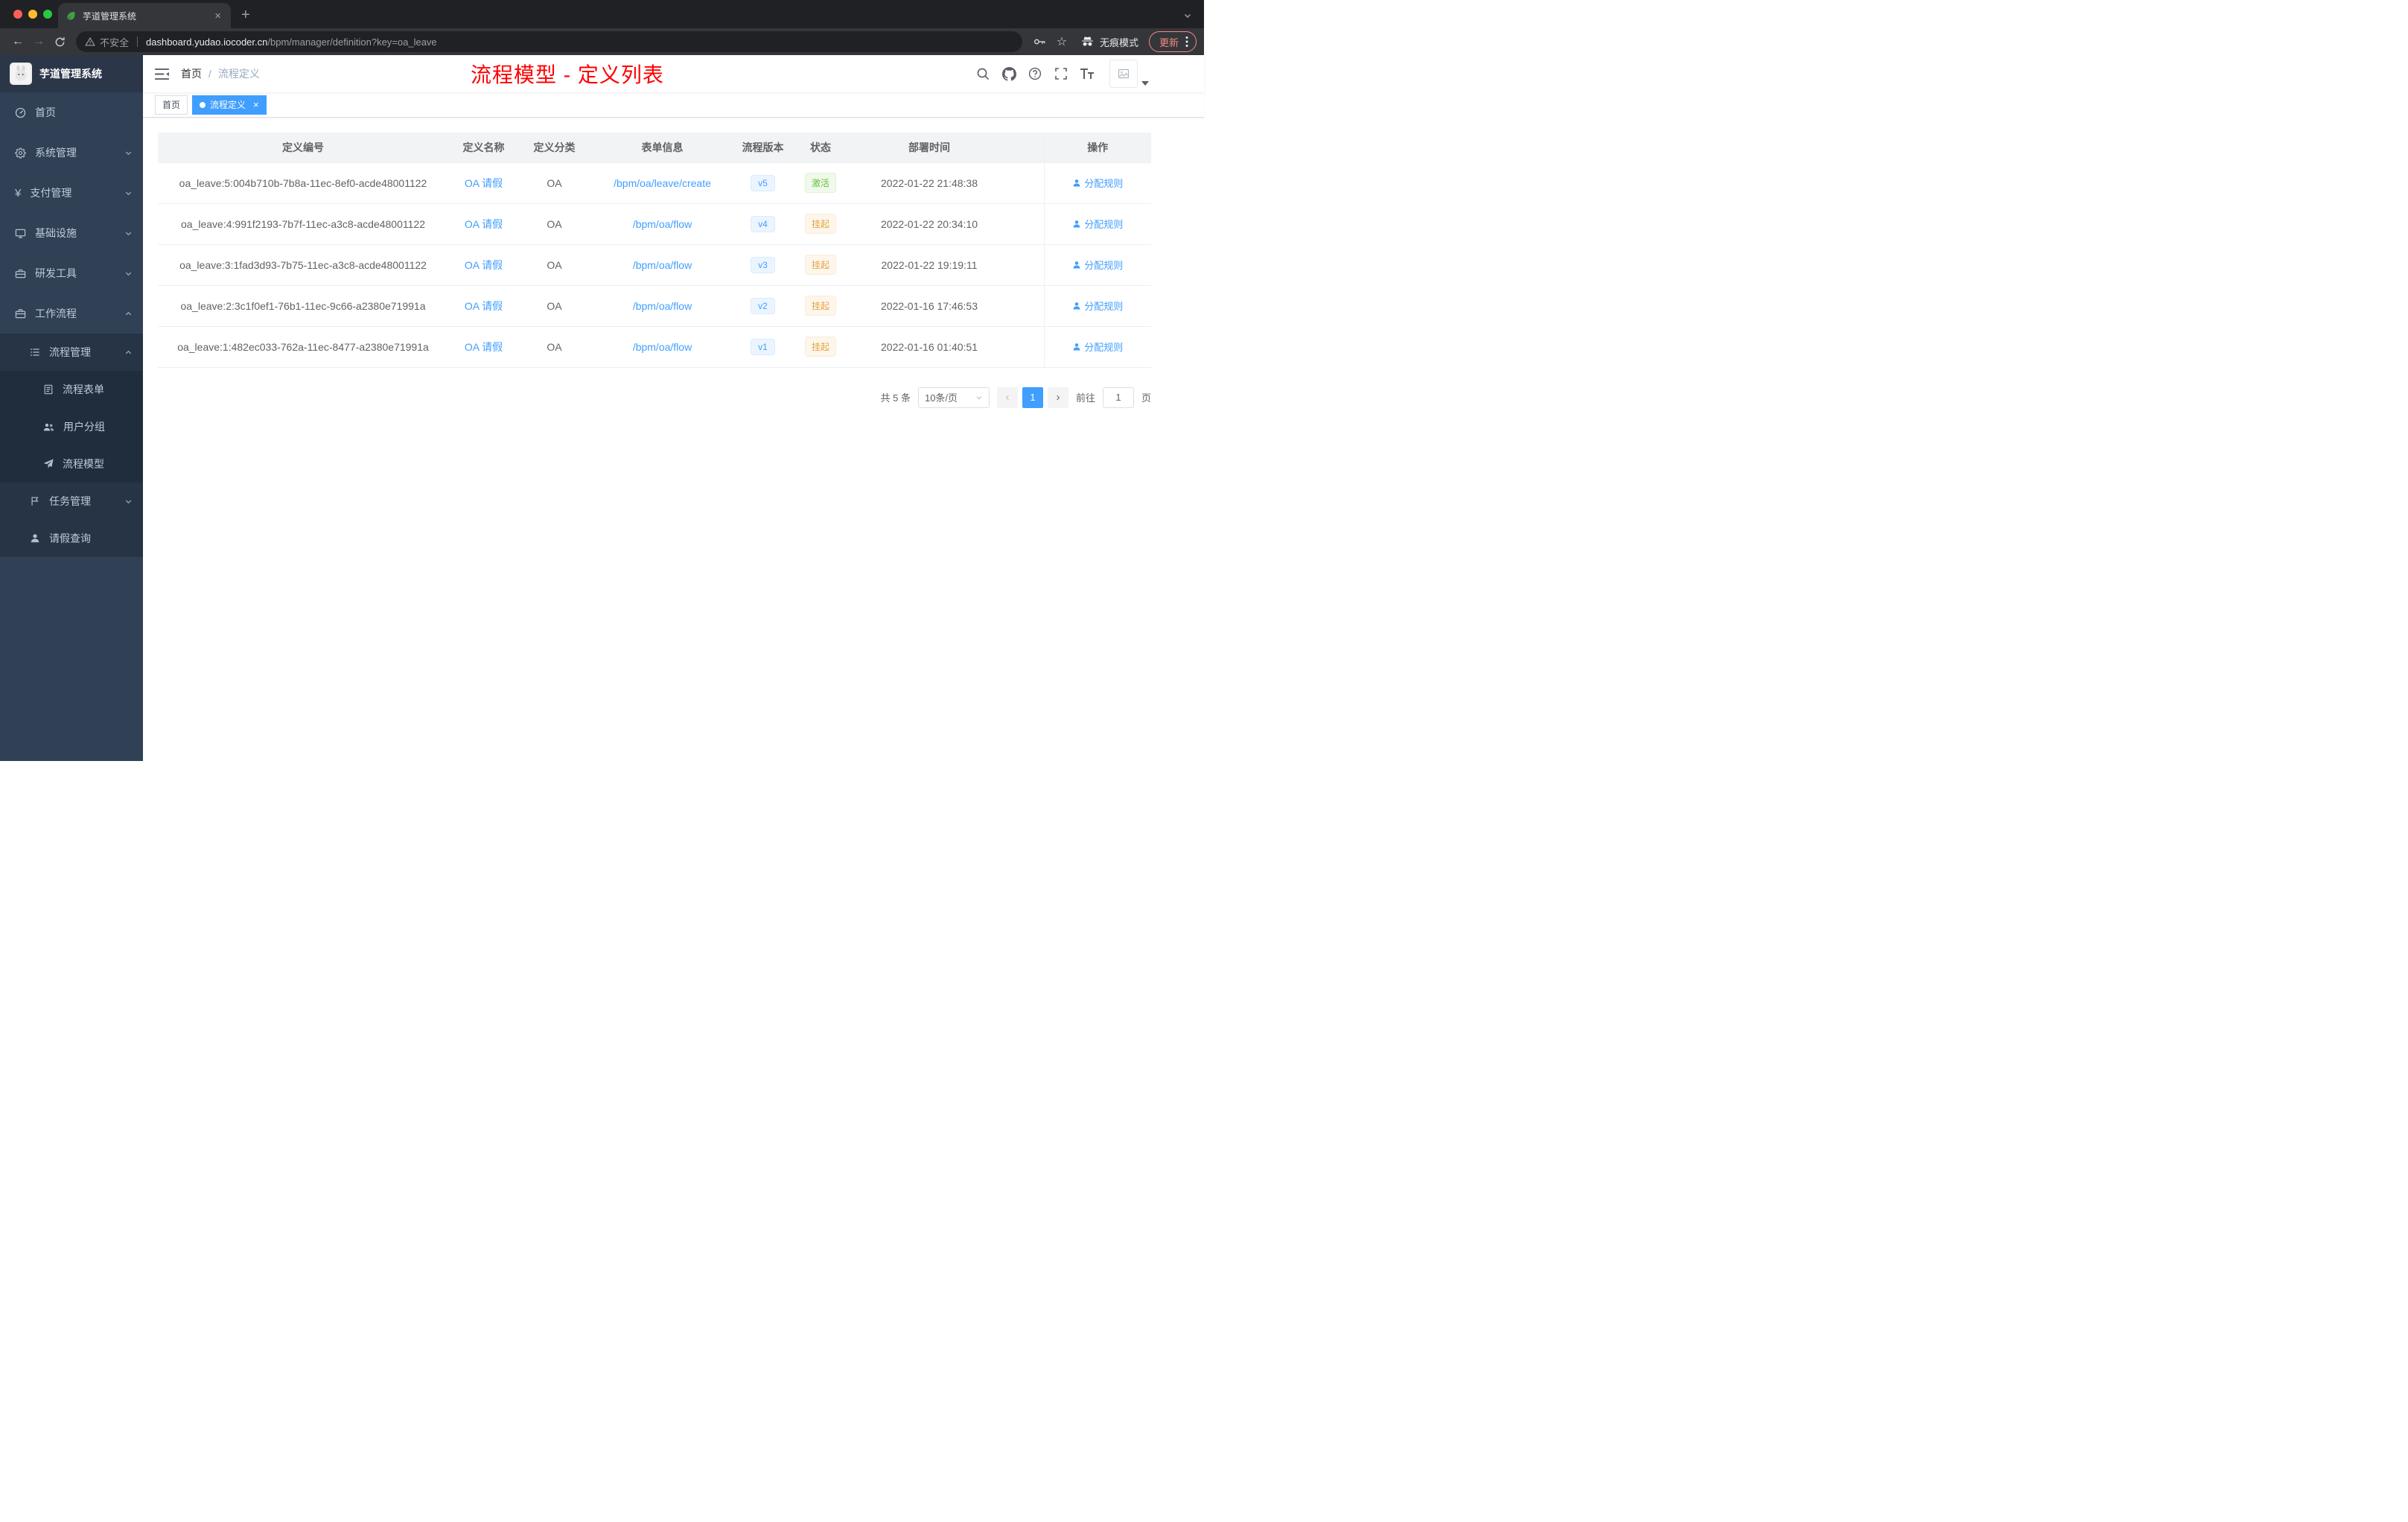 The width and height of the screenshot is (2408, 1522). What do you see at coordinates (763, 346) in the screenshot?
I see `version-badge: v1` at bounding box center [763, 346].